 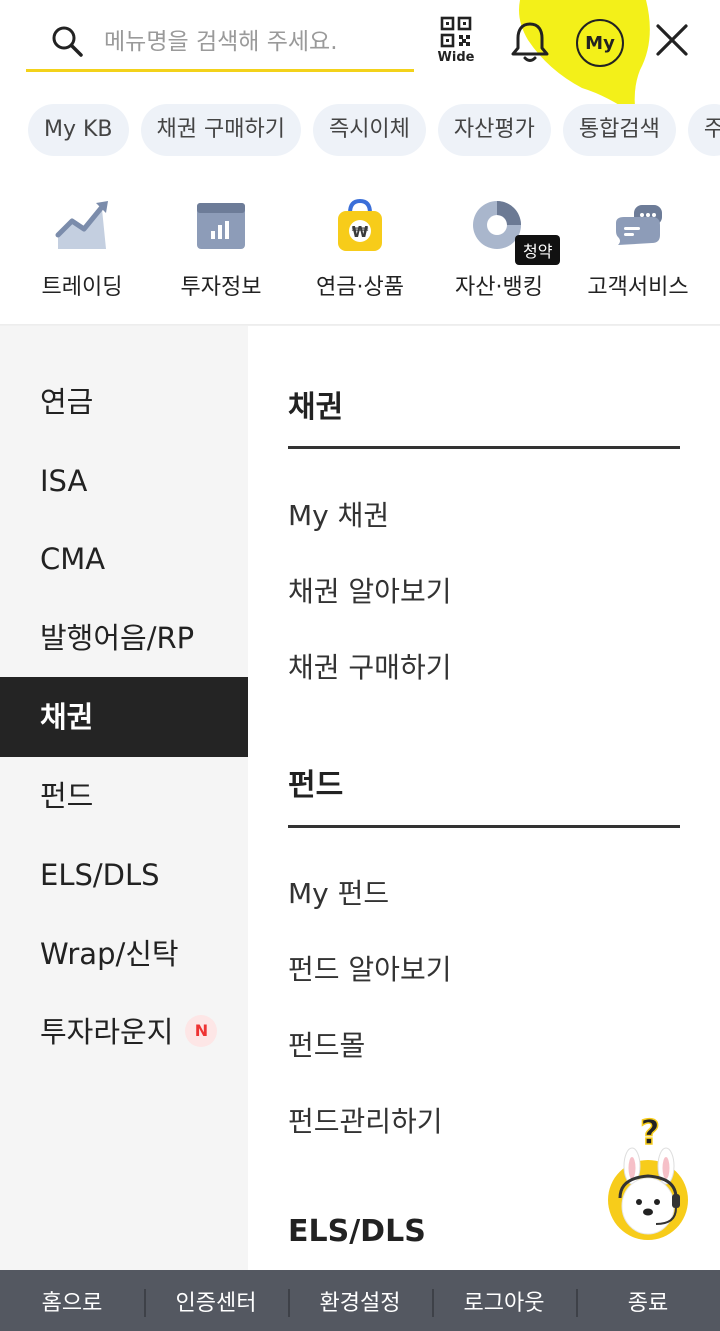 I want to click on left-menu-item-notes-rp: 발행어음/RP, so click(x=124, y=638).